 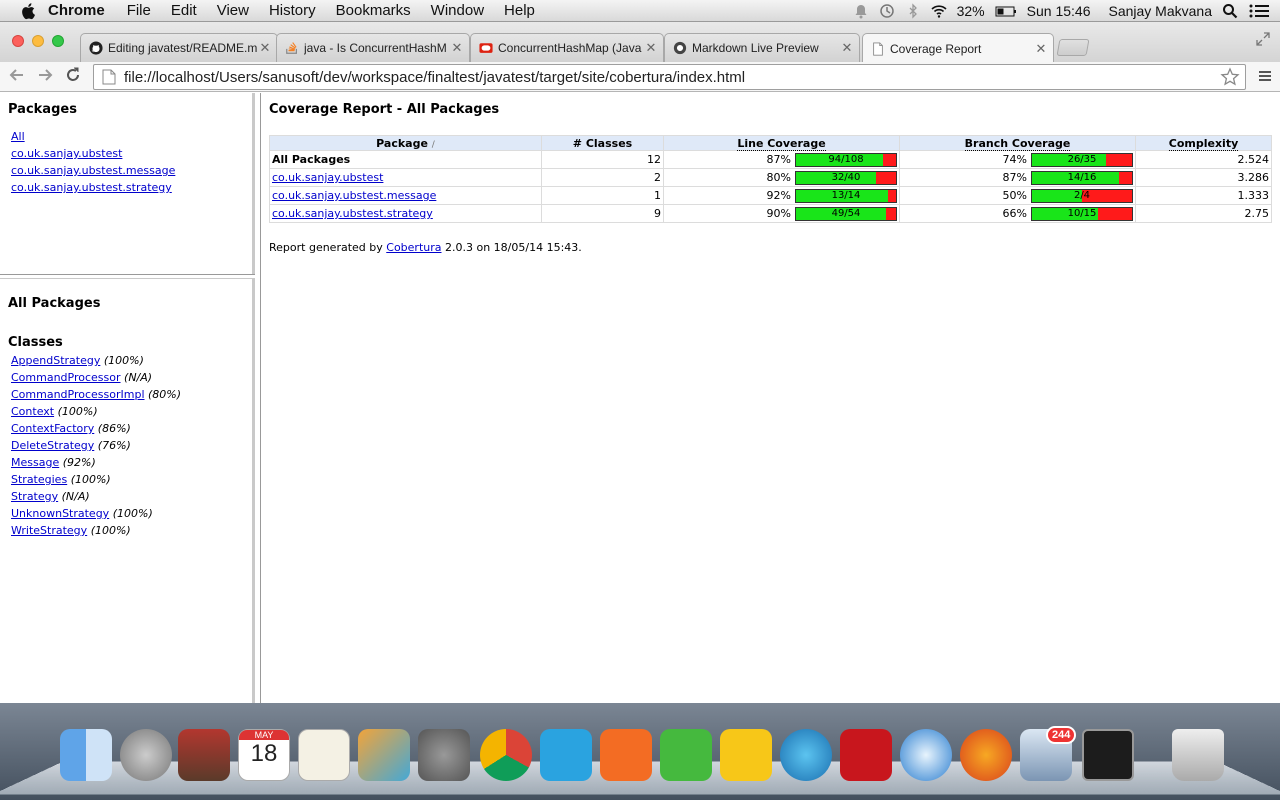 What do you see at coordinates (204, 755) in the screenshot?
I see `photo-booth-icon` at bounding box center [204, 755].